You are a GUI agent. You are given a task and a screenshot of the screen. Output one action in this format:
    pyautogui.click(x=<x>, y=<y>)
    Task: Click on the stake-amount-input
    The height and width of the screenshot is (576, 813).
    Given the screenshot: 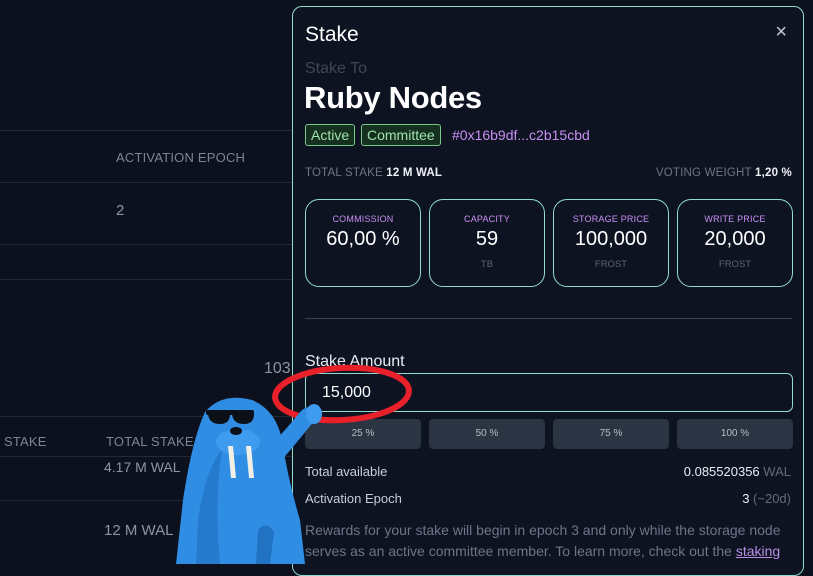 What is the action you would take?
    pyautogui.click(x=549, y=392)
    